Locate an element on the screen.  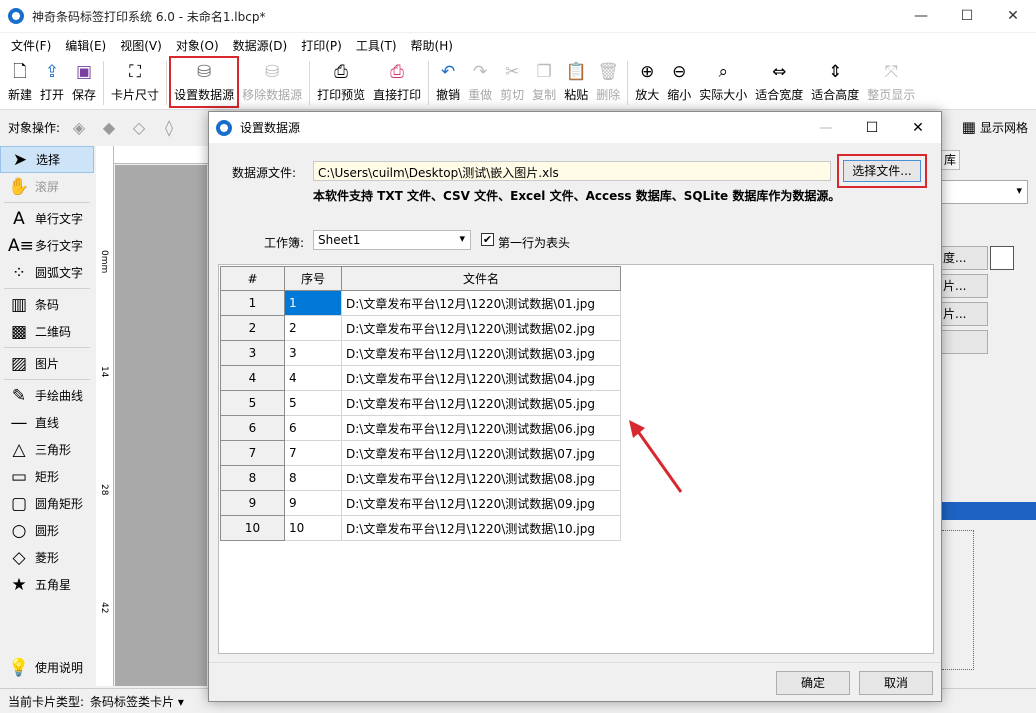
color-swatch is located at coordinates (1002, 258).